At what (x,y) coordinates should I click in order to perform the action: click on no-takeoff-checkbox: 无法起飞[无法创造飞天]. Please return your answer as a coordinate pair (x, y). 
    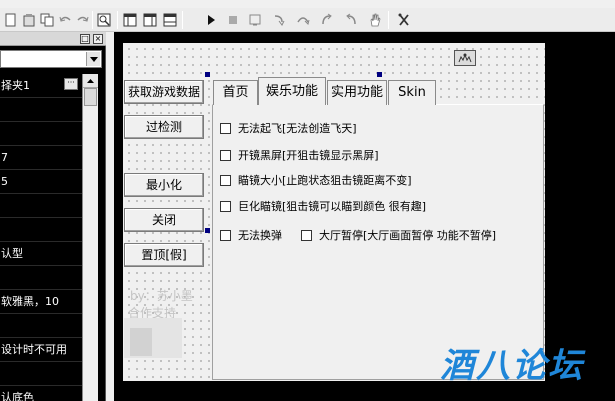
    Looking at the image, I should click on (288, 128).